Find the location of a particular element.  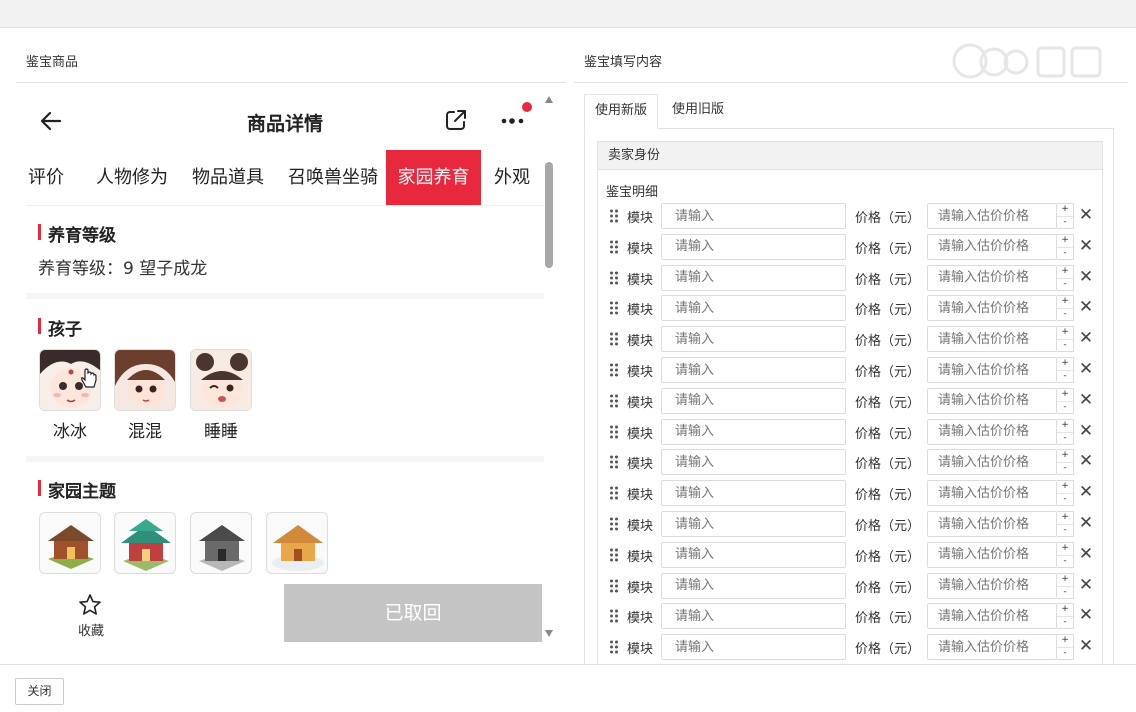

star-icon is located at coordinates (90, 605).